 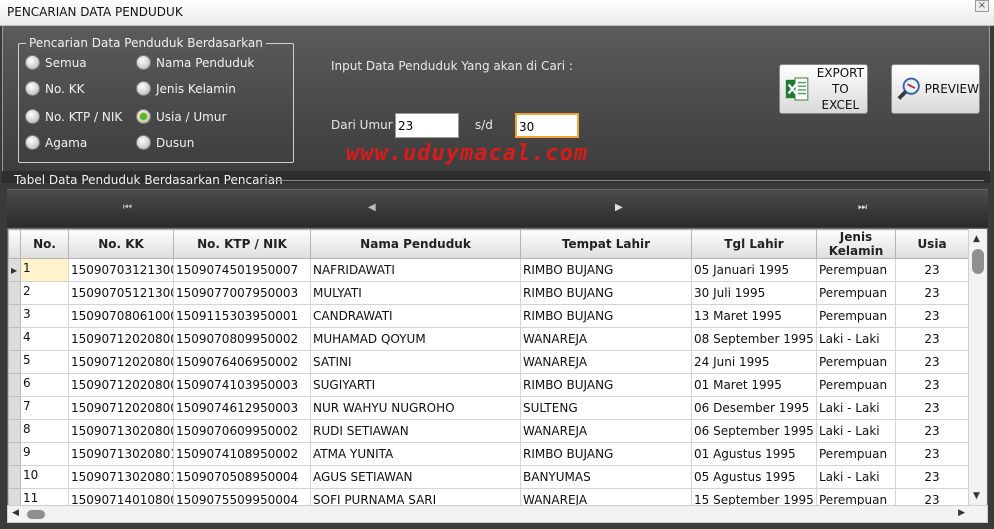 What do you see at coordinates (754, 496) in the screenshot?
I see `table-cell: 15 September 1995` at bounding box center [754, 496].